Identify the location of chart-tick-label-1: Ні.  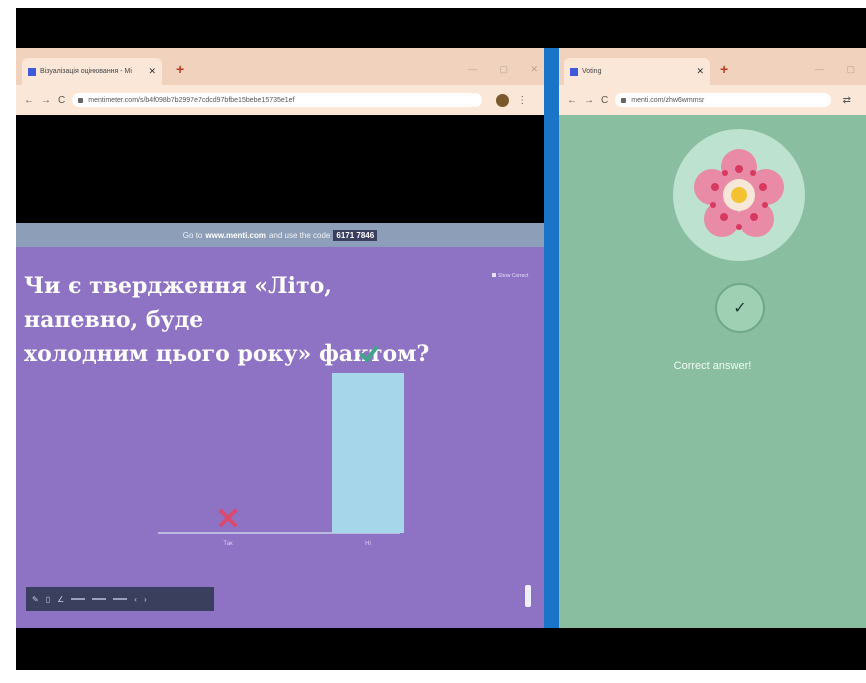
(368, 544).